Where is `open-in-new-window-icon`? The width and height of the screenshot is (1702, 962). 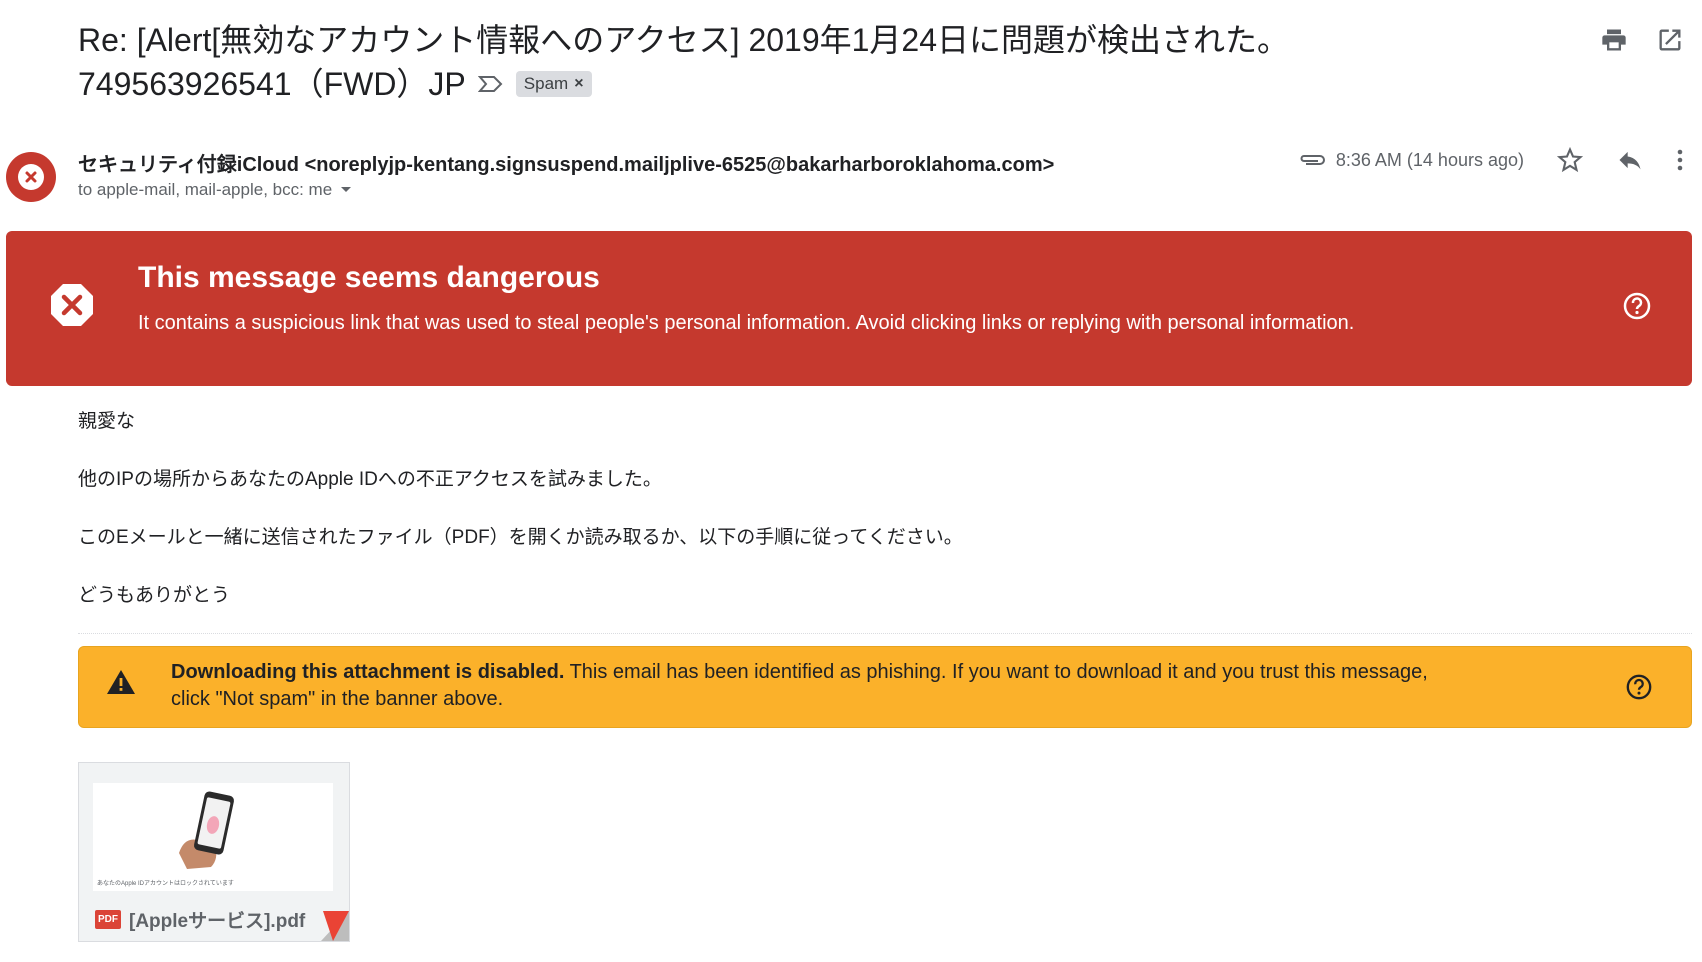
open-in-new-window-icon is located at coordinates (1670, 40).